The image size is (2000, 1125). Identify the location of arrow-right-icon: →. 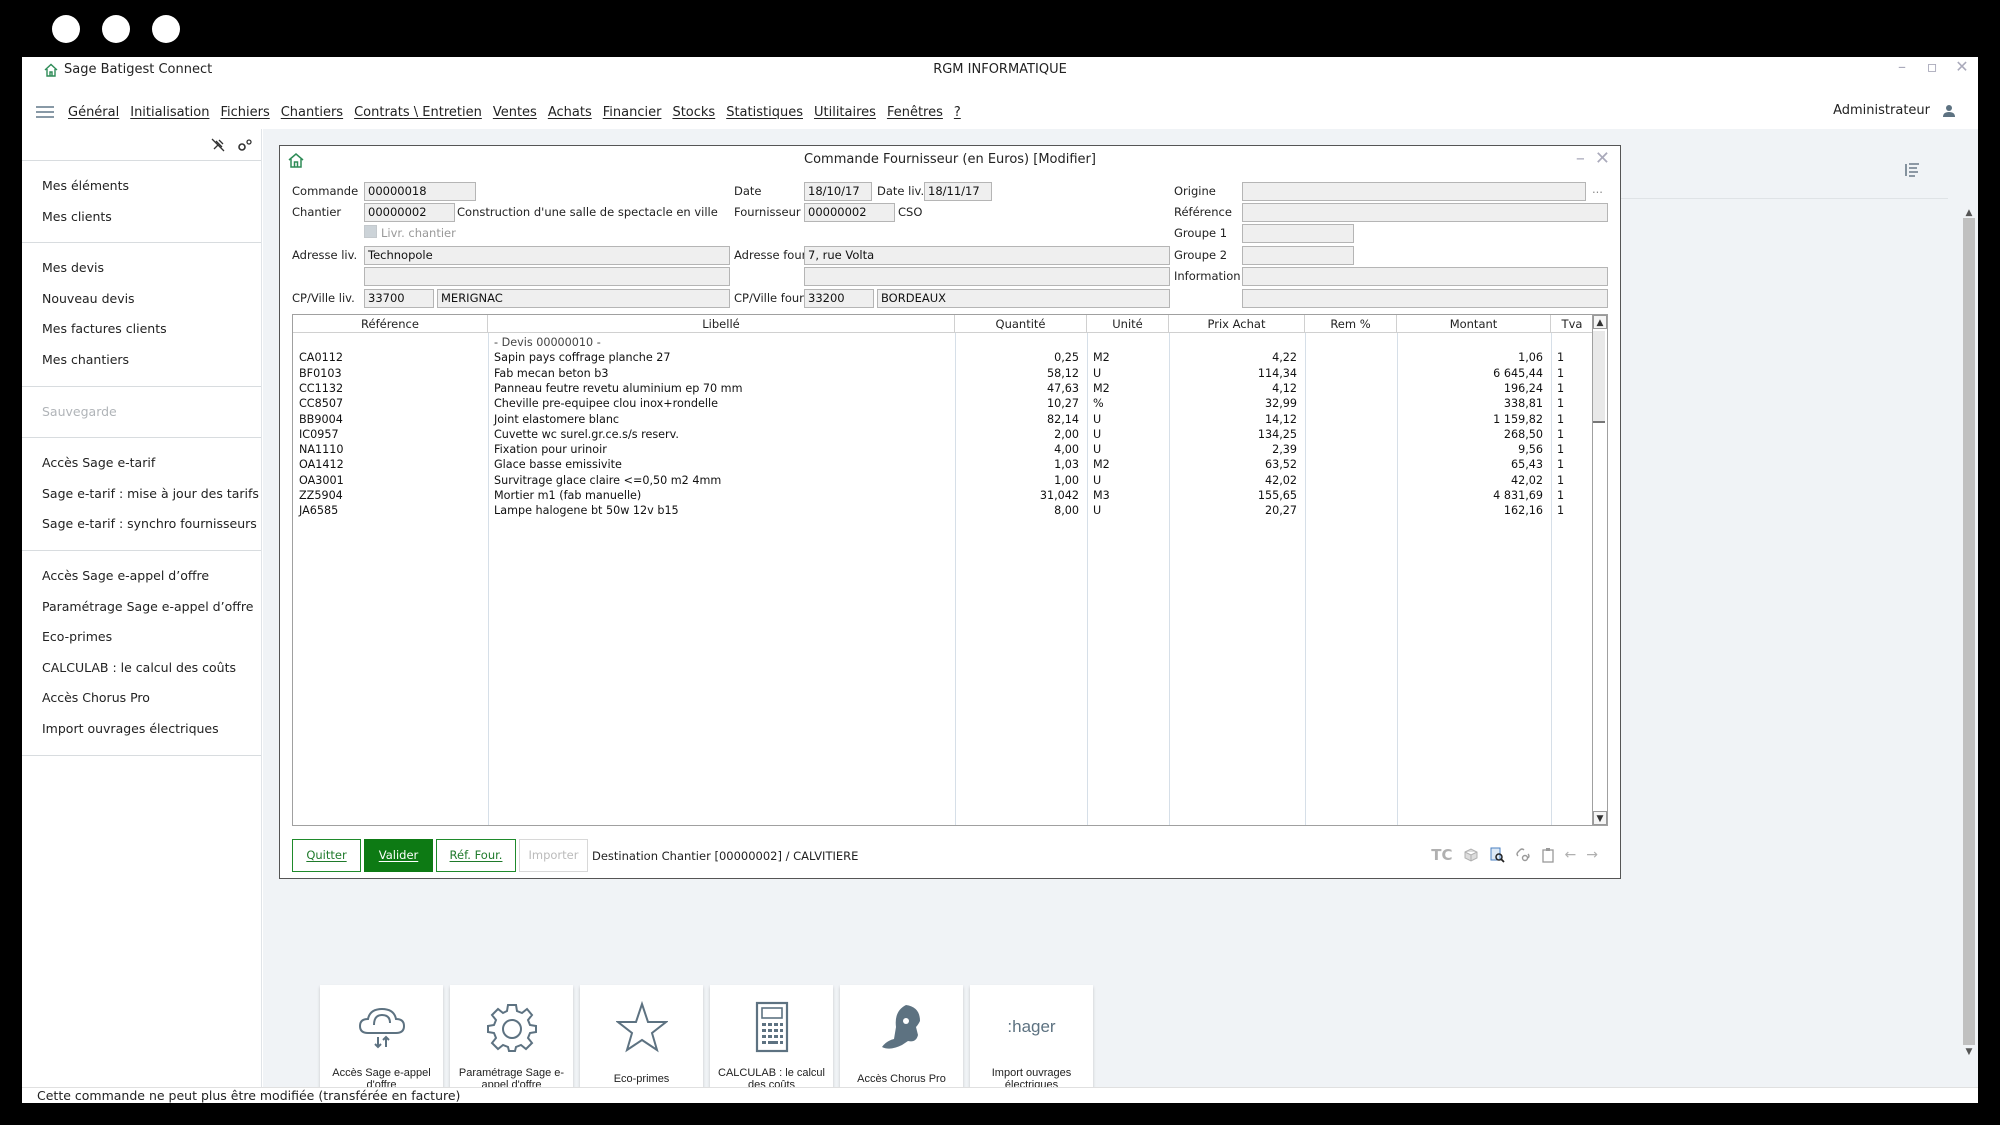
(1592, 855).